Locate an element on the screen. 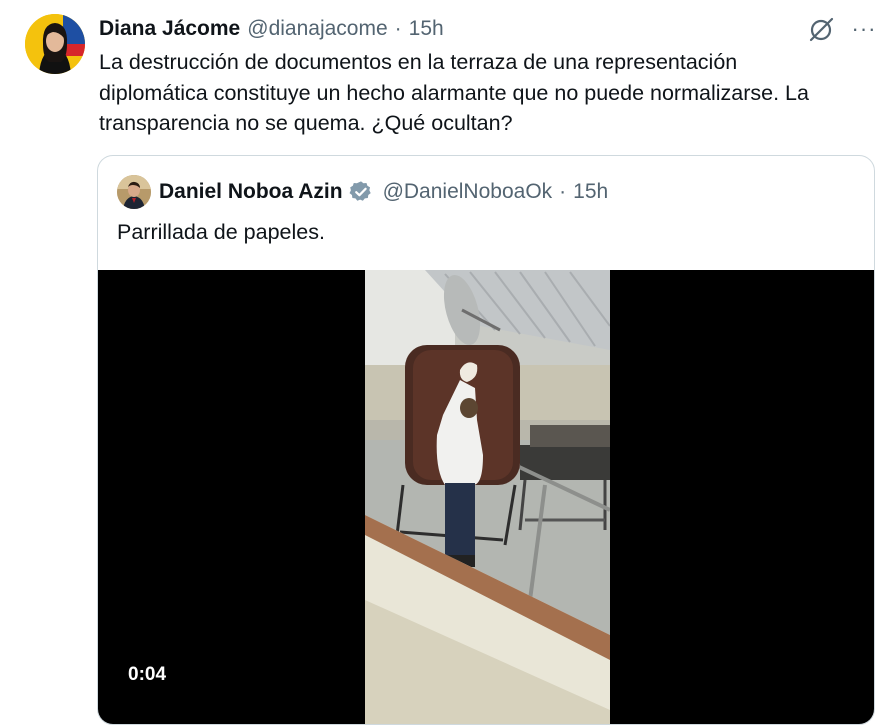 This screenshot has height=725, width=894. tweet-header: Diana Jácome @dianajacome · 15h is located at coordinates (271, 29).